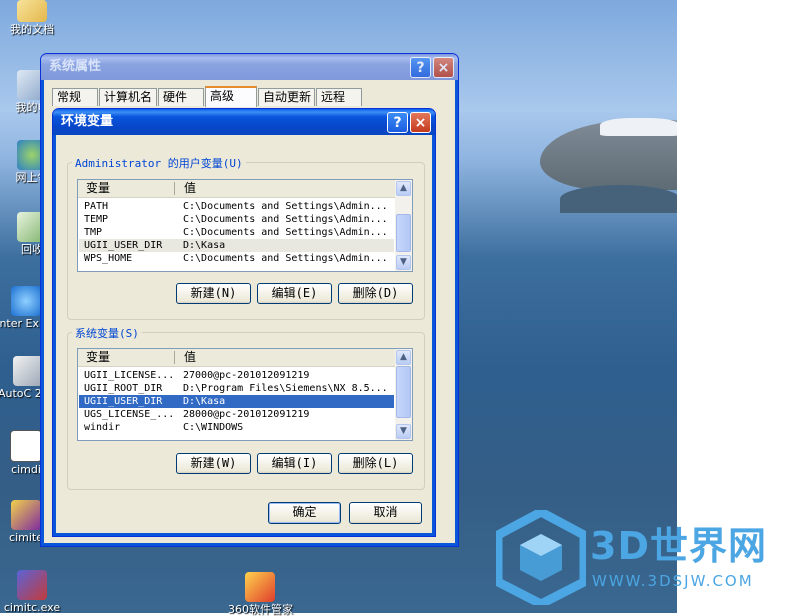 Image resolution: width=800 pixels, height=616 pixels. Describe the element at coordinates (28, 371) in the screenshot. I see `autocad-icon` at that location.